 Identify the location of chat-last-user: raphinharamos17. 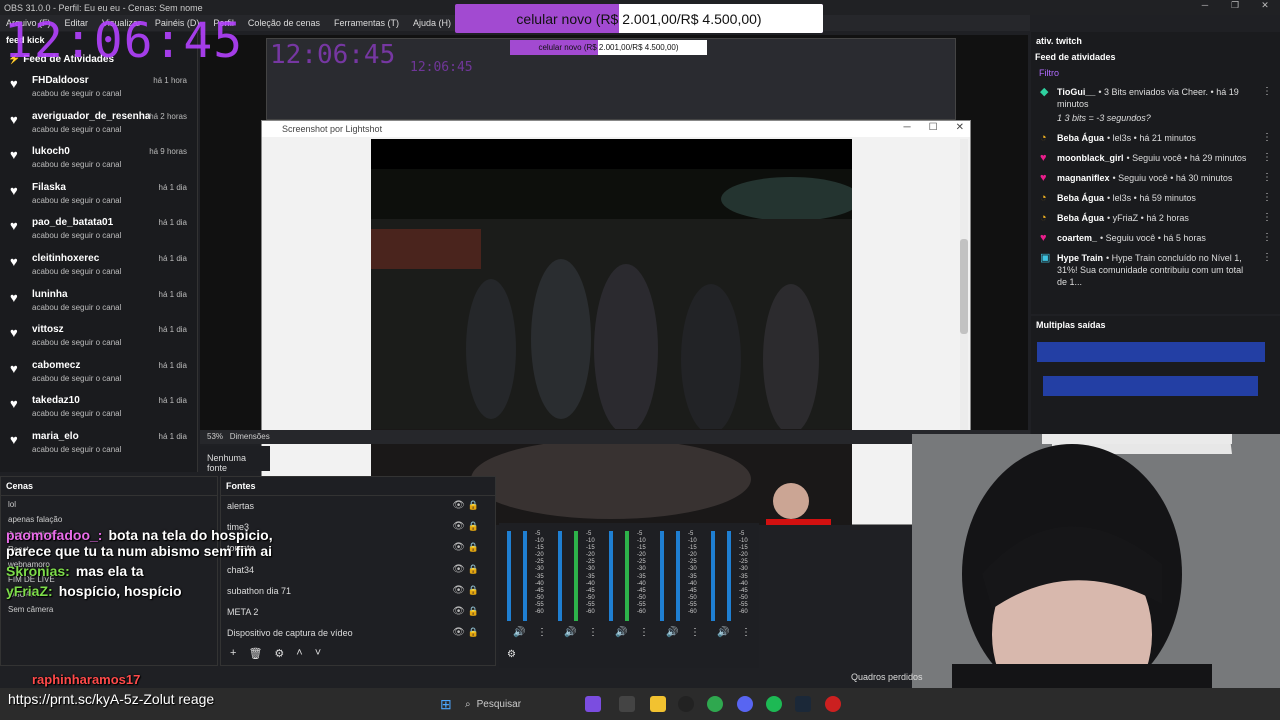
(86, 679).